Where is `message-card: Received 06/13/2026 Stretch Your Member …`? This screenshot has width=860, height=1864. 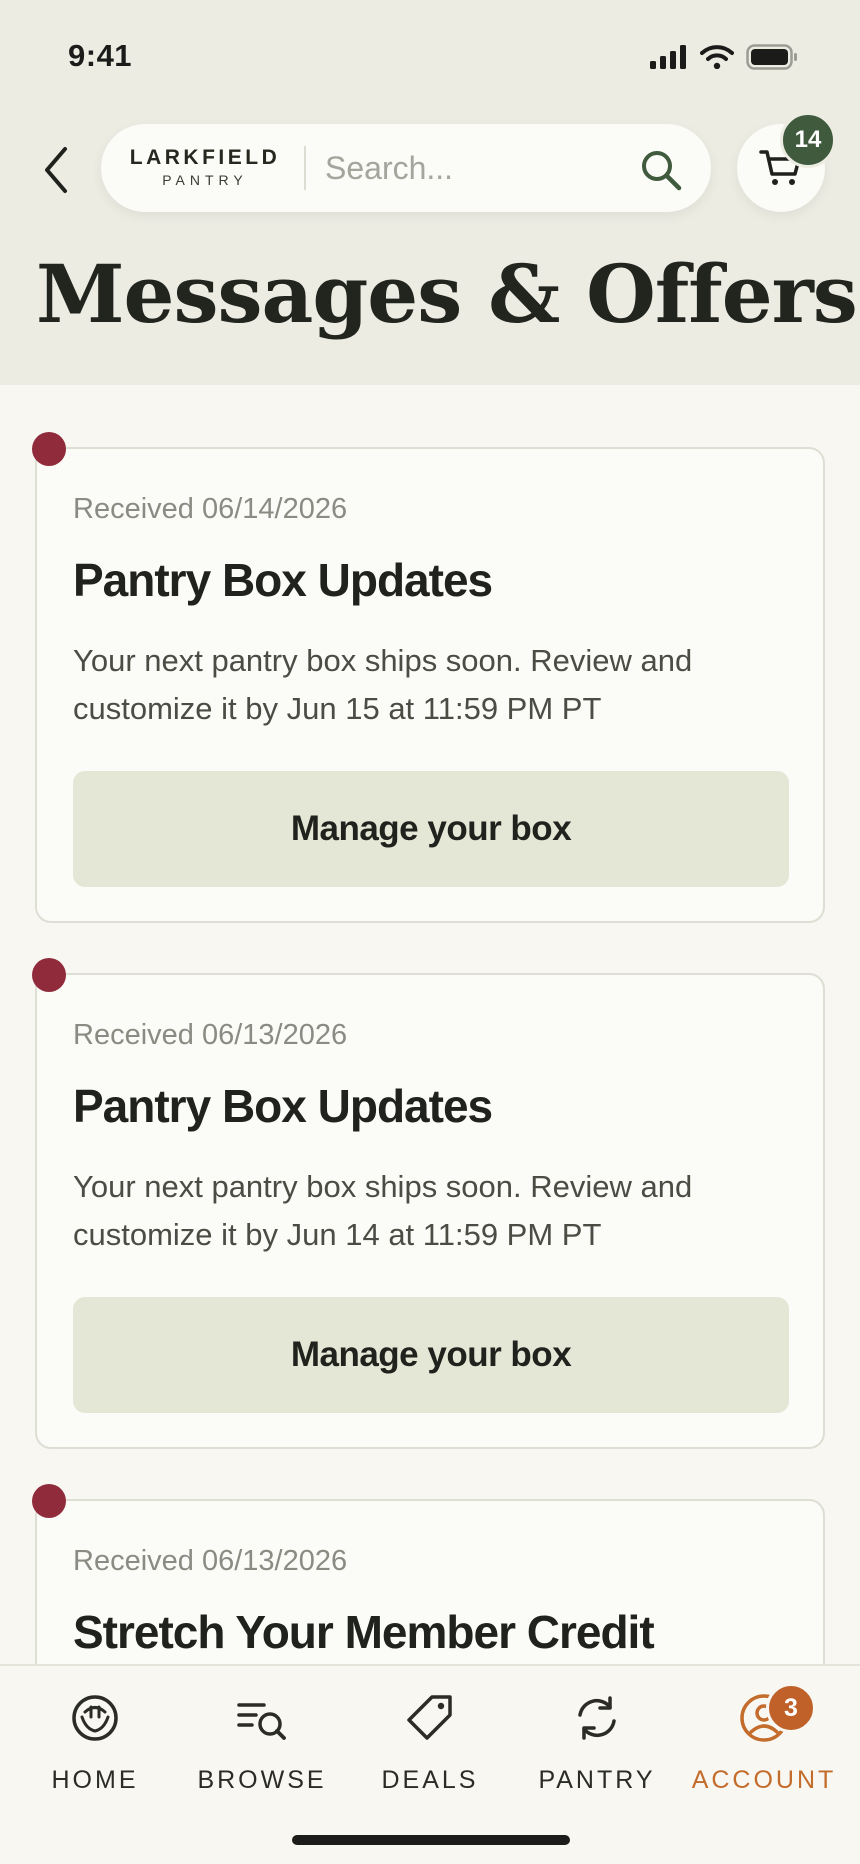 message-card: Received 06/13/2026 Stretch Your Member … is located at coordinates (428, 1574).